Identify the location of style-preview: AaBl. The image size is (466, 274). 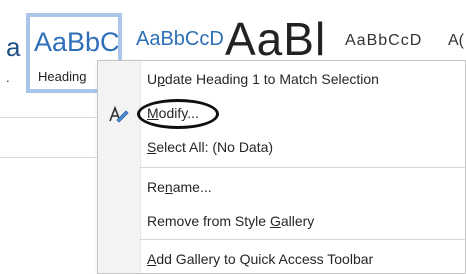
(276, 39).